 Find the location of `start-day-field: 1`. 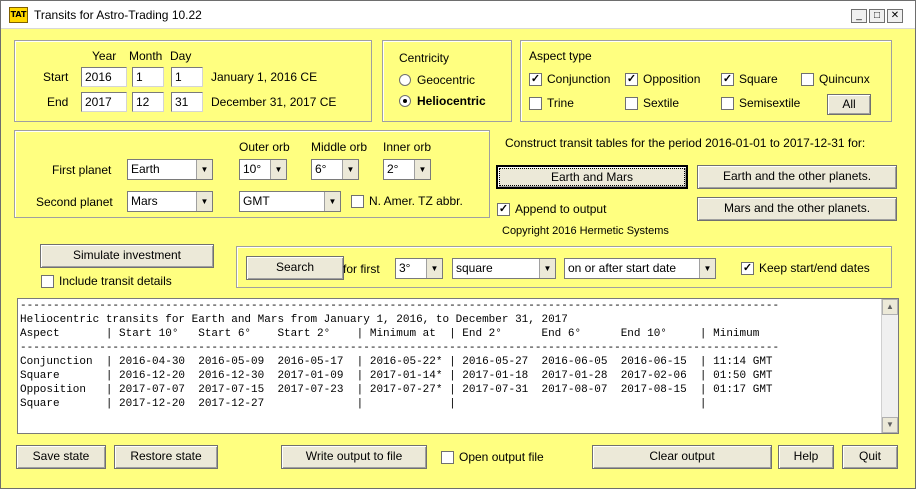

start-day-field: 1 is located at coordinates (187, 77).